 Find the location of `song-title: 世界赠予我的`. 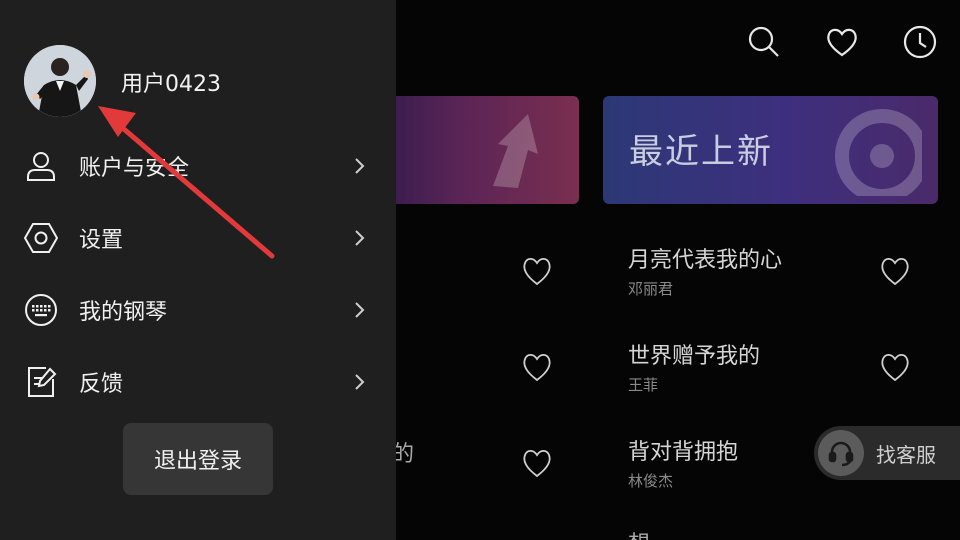

song-title: 世界赠予我的 is located at coordinates (694, 356).